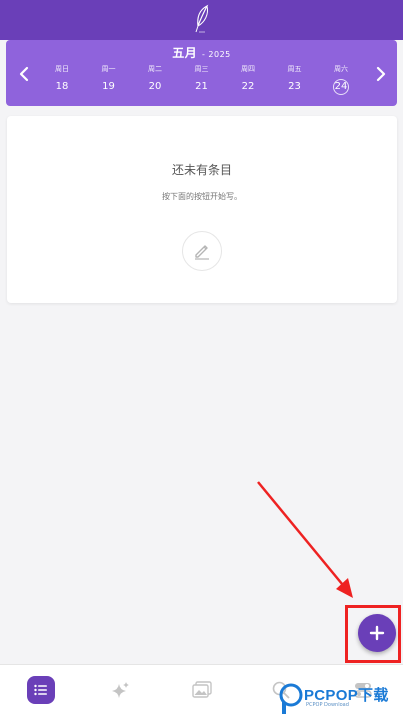 Image resolution: width=403 pixels, height=720 pixels. What do you see at coordinates (248, 79) in the screenshot?
I see `day-thursday: 周四 22` at bounding box center [248, 79].